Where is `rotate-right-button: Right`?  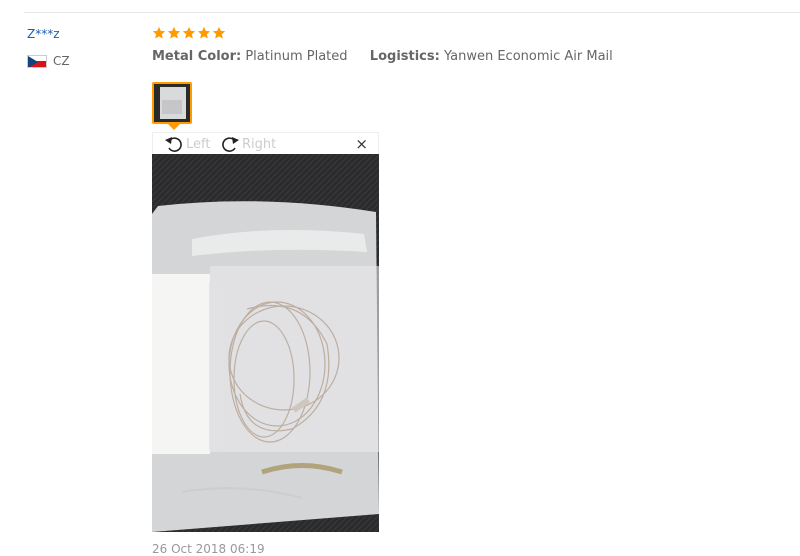 rotate-right-button: Right is located at coordinates (247, 144).